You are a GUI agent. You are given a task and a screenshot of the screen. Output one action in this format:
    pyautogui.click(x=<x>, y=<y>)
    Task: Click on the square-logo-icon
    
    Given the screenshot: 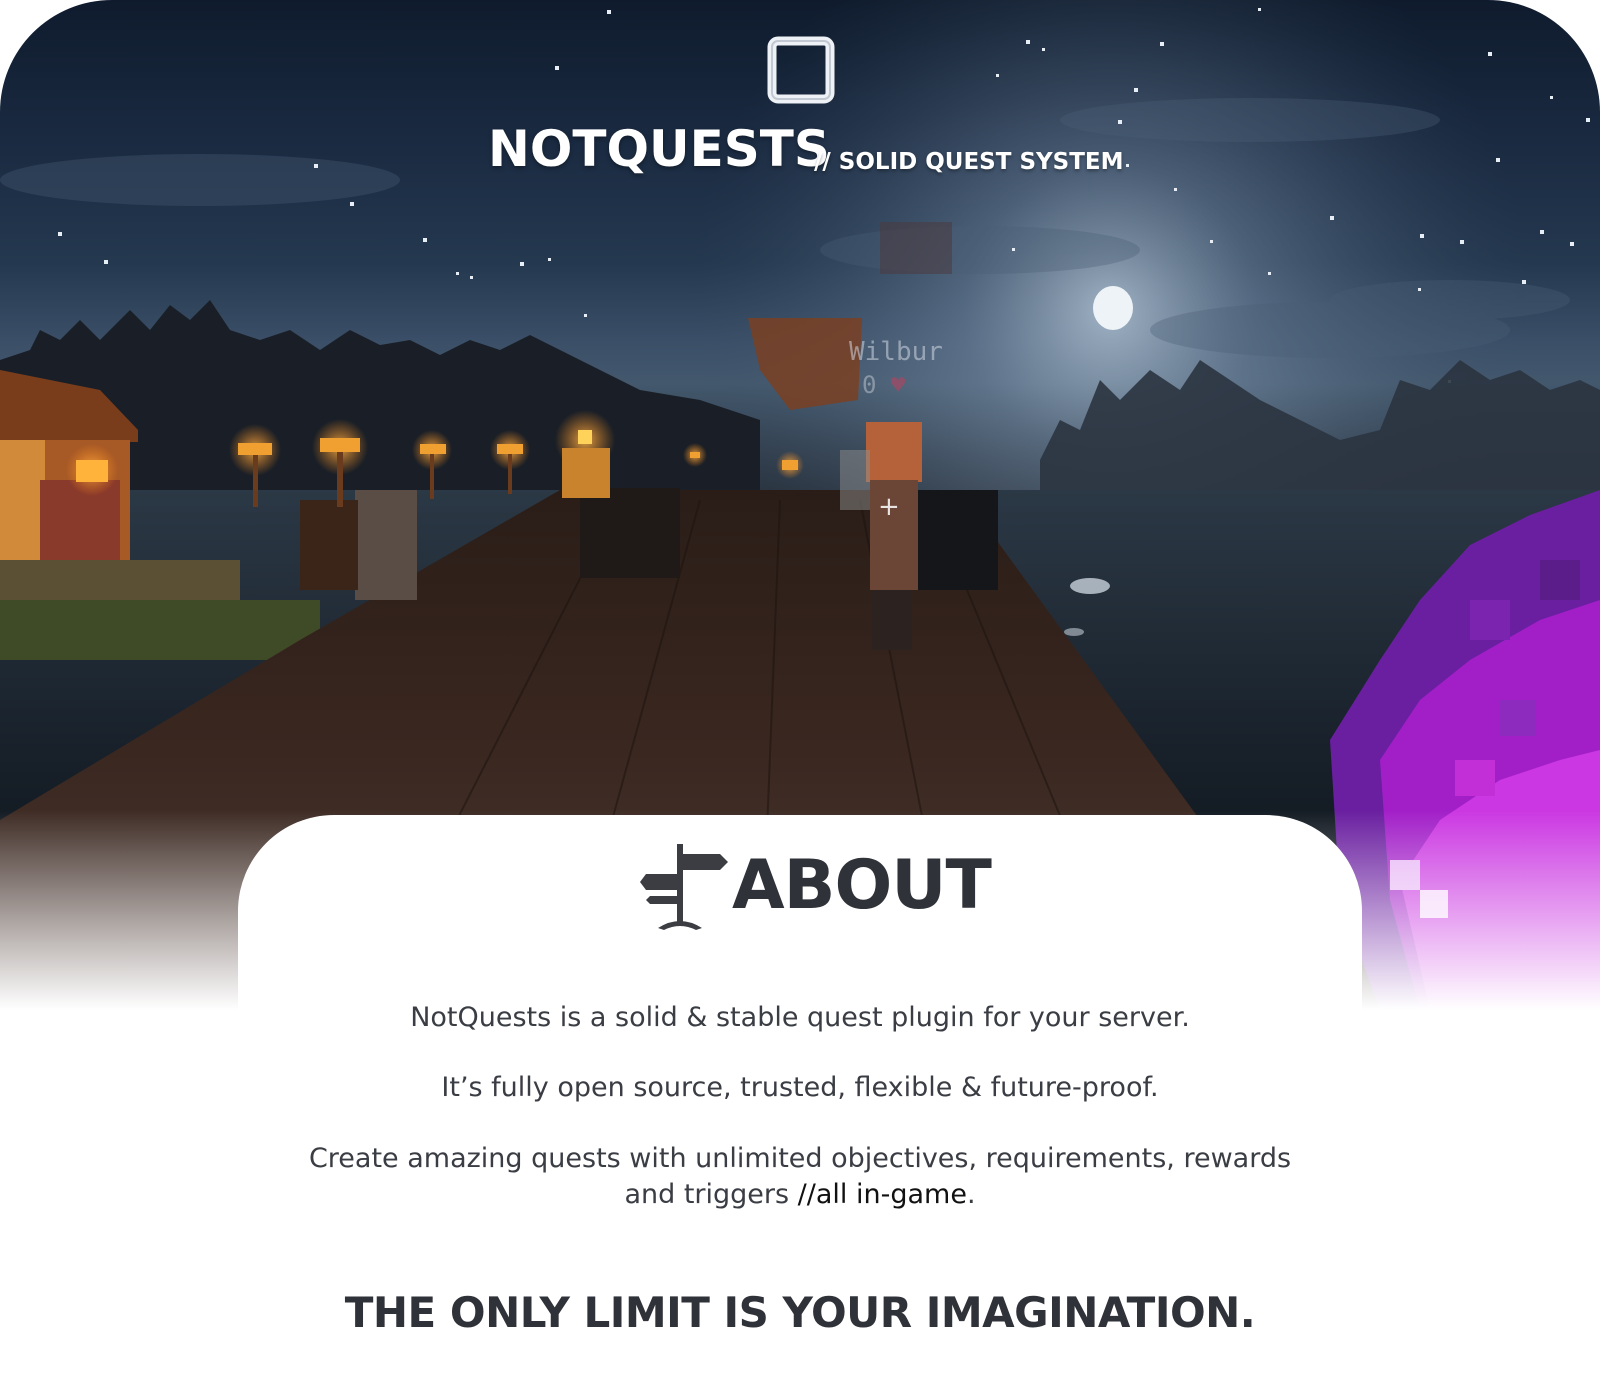 What is the action you would take?
    pyautogui.click(x=801, y=70)
    